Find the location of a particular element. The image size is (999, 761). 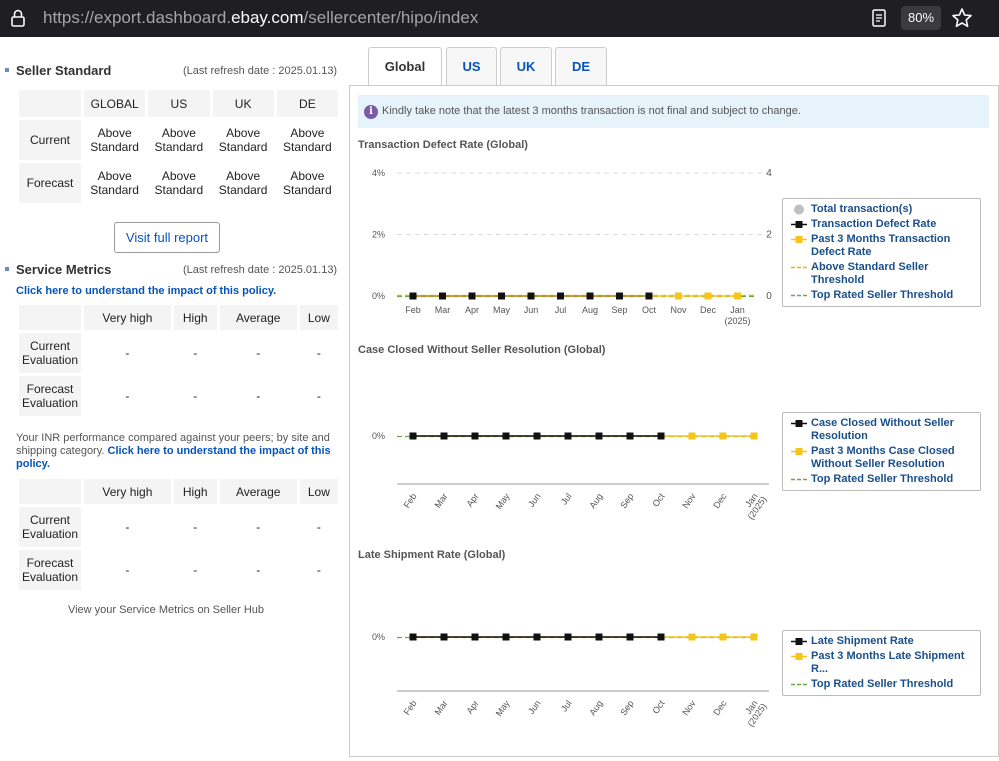

visit-full-report-button: Visit full report is located at coordinates (167, 237).